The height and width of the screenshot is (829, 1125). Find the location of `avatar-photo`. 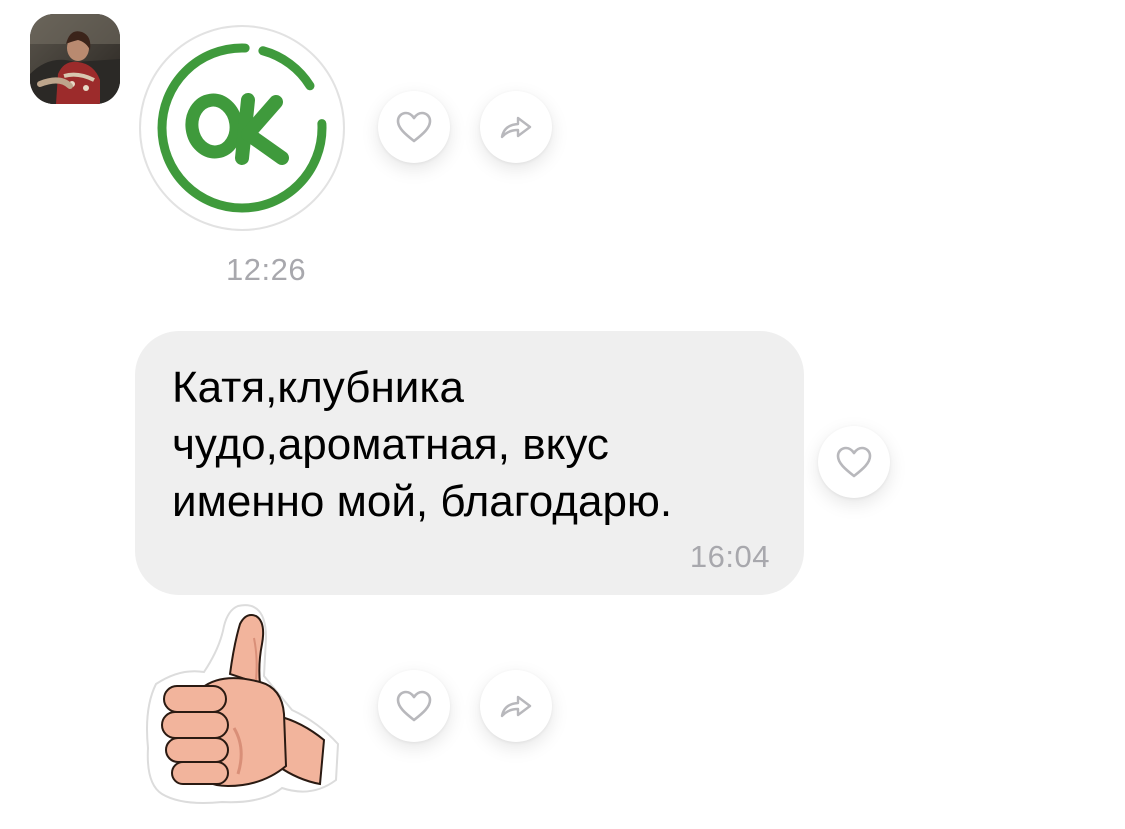

avatar-photo is located at coordinates (75, 59).